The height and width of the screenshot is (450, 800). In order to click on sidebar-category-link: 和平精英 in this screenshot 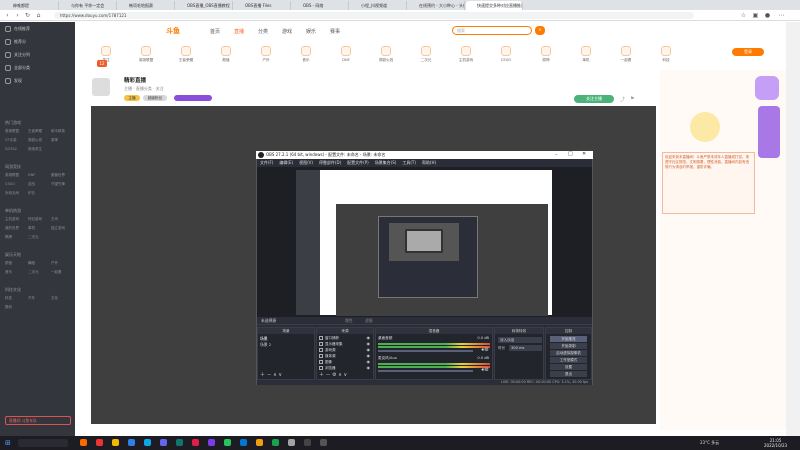, I will do `click(58, 131)`.